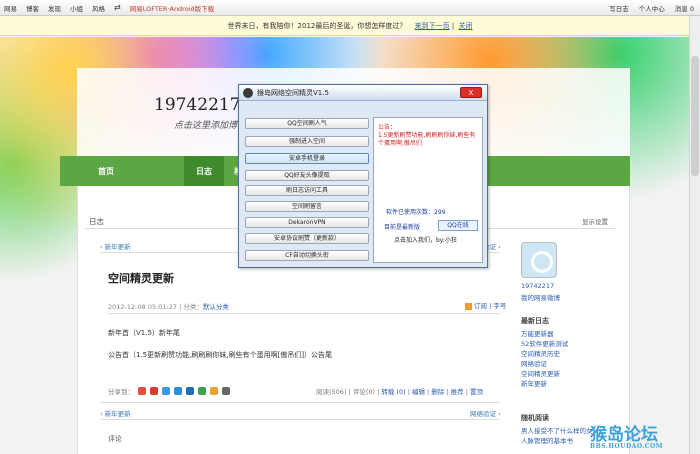 The width and height of the screenshot is (700, 454). I want to click on post-date: 2012-12-08 05:01:27 | 分类：, so click(155, 307).